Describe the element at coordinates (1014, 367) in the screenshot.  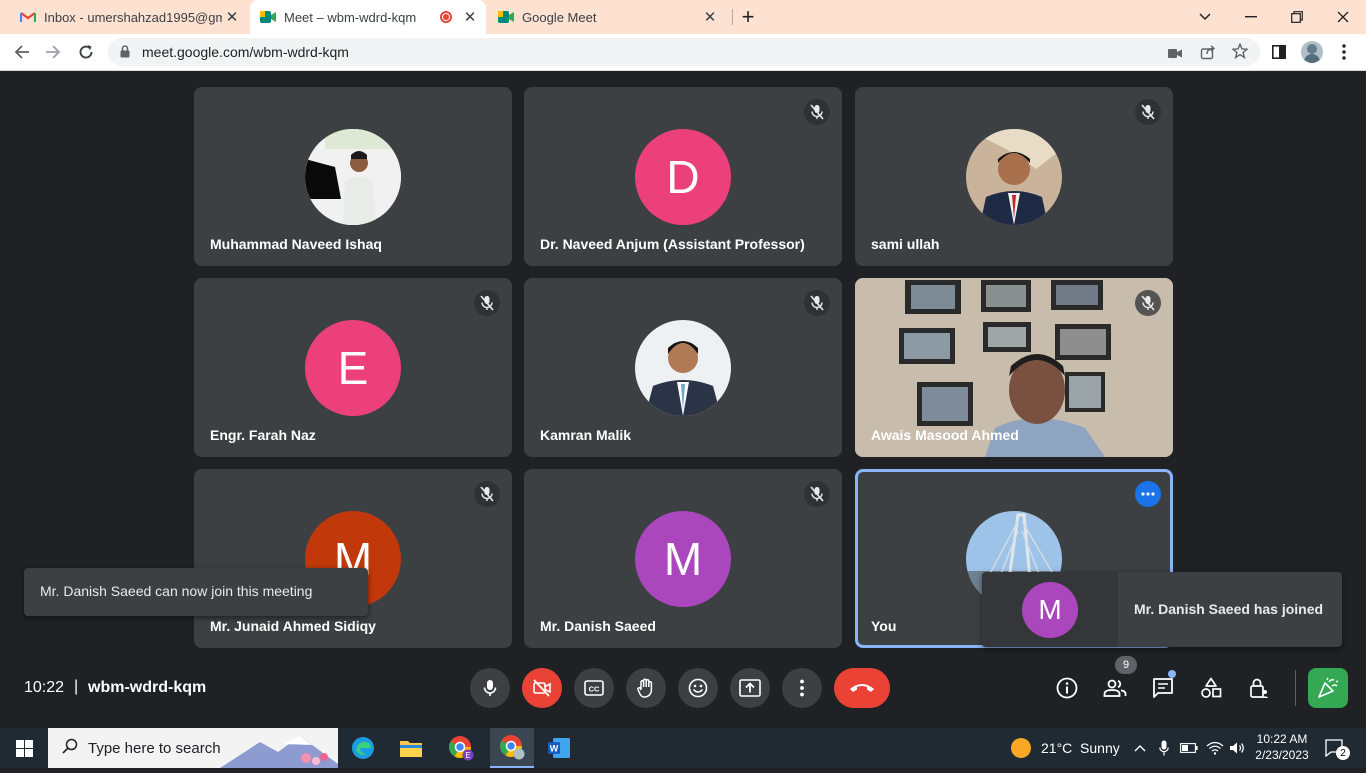
I see `participant-tile-video: Awais Masood Ahmed` at that location.